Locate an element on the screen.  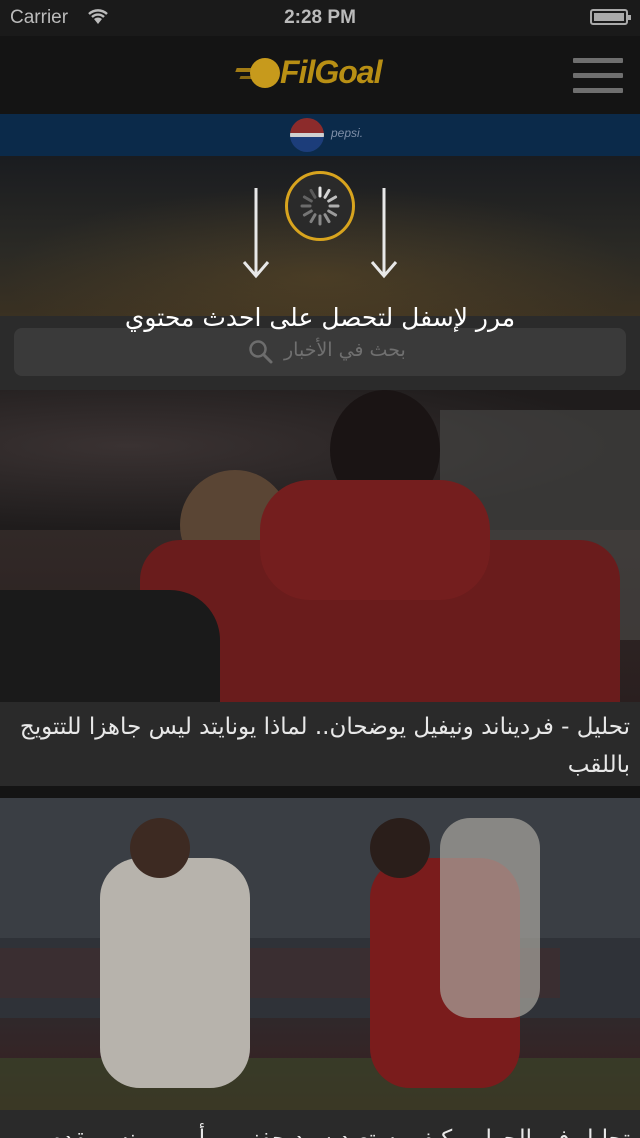
hamburger-menu-icon is located at coordinates (598, 76).